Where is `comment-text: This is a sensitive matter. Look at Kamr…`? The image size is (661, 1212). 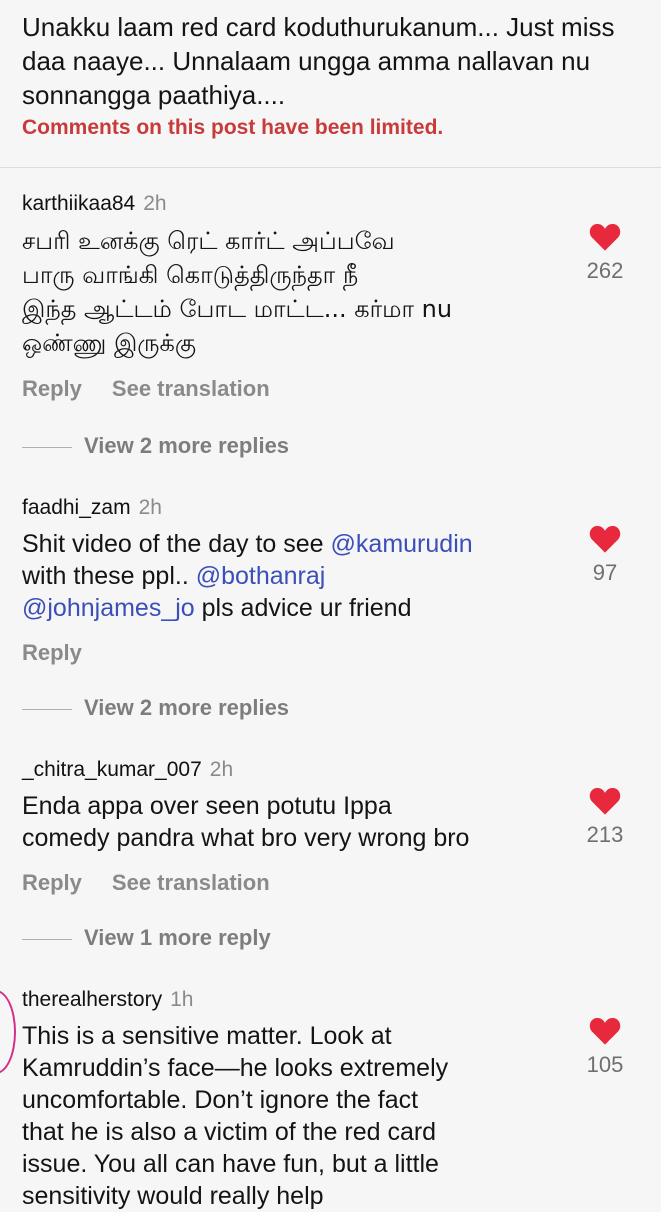 comment-text: This is a sensitive matter. Look at Kamr… is located at coordinates (294, 1116).